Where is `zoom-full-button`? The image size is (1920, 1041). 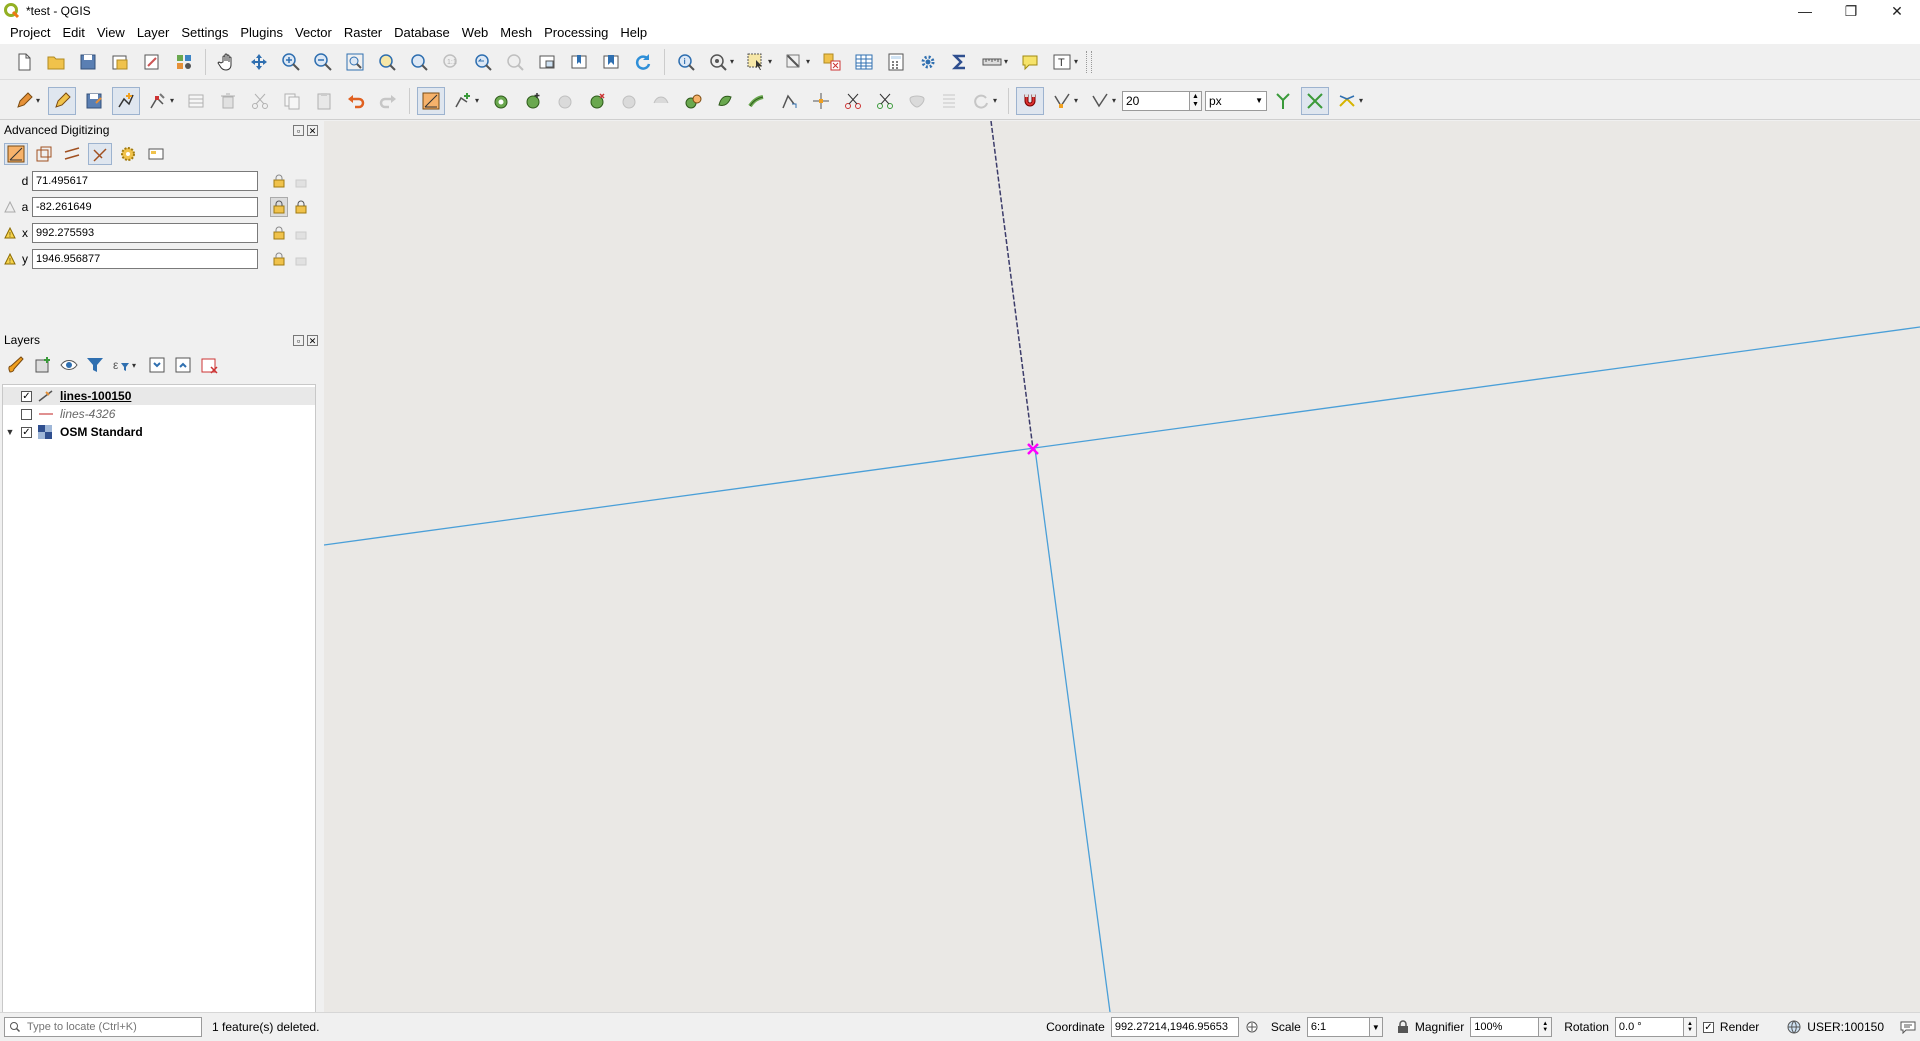
zoom-full-button is located at coordinates (355, 62).